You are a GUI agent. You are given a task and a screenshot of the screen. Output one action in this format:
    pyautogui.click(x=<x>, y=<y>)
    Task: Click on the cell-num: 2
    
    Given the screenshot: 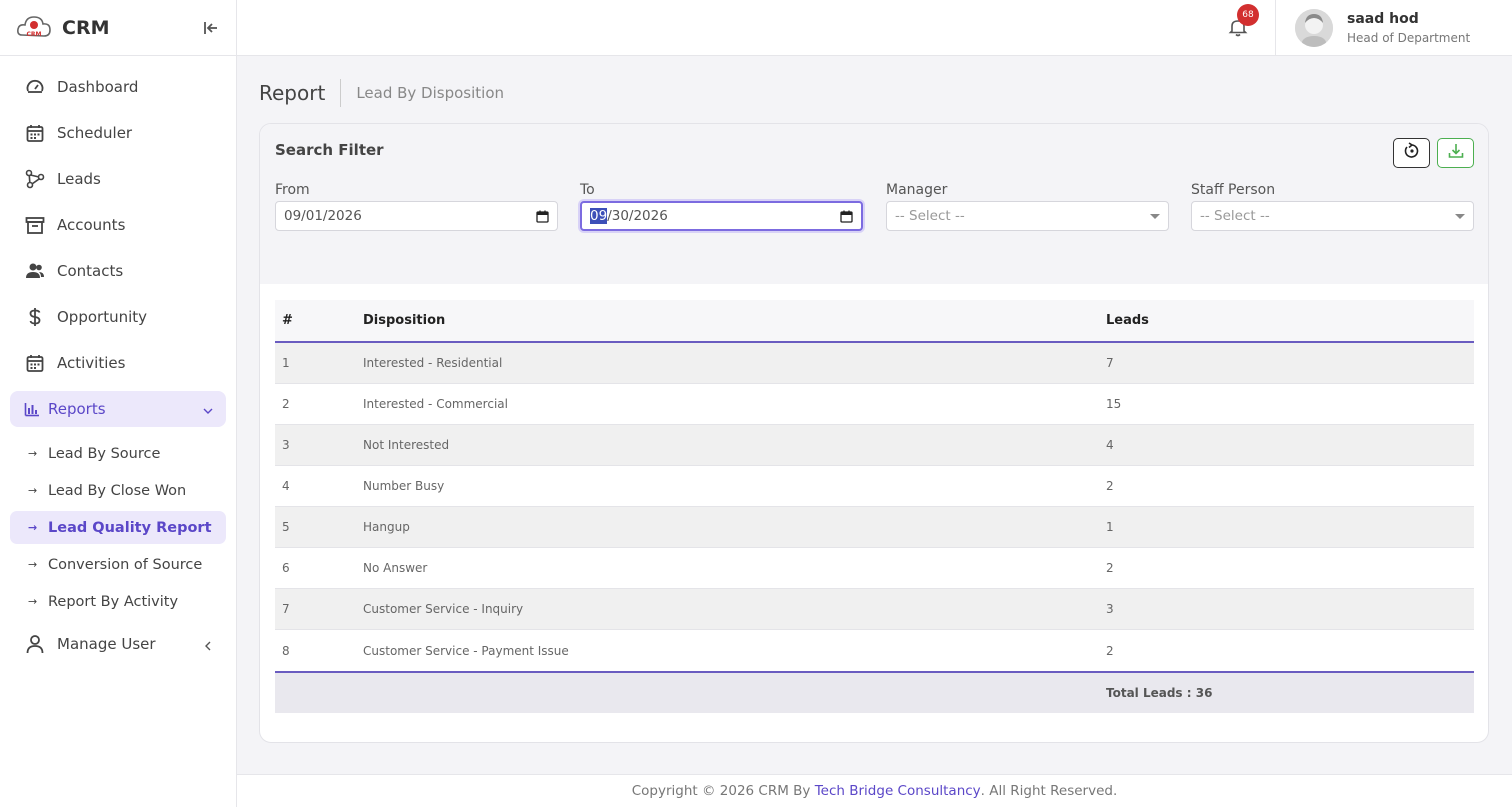 What is the action you would take?
    pyautogui.click(x=286, y=404)
    